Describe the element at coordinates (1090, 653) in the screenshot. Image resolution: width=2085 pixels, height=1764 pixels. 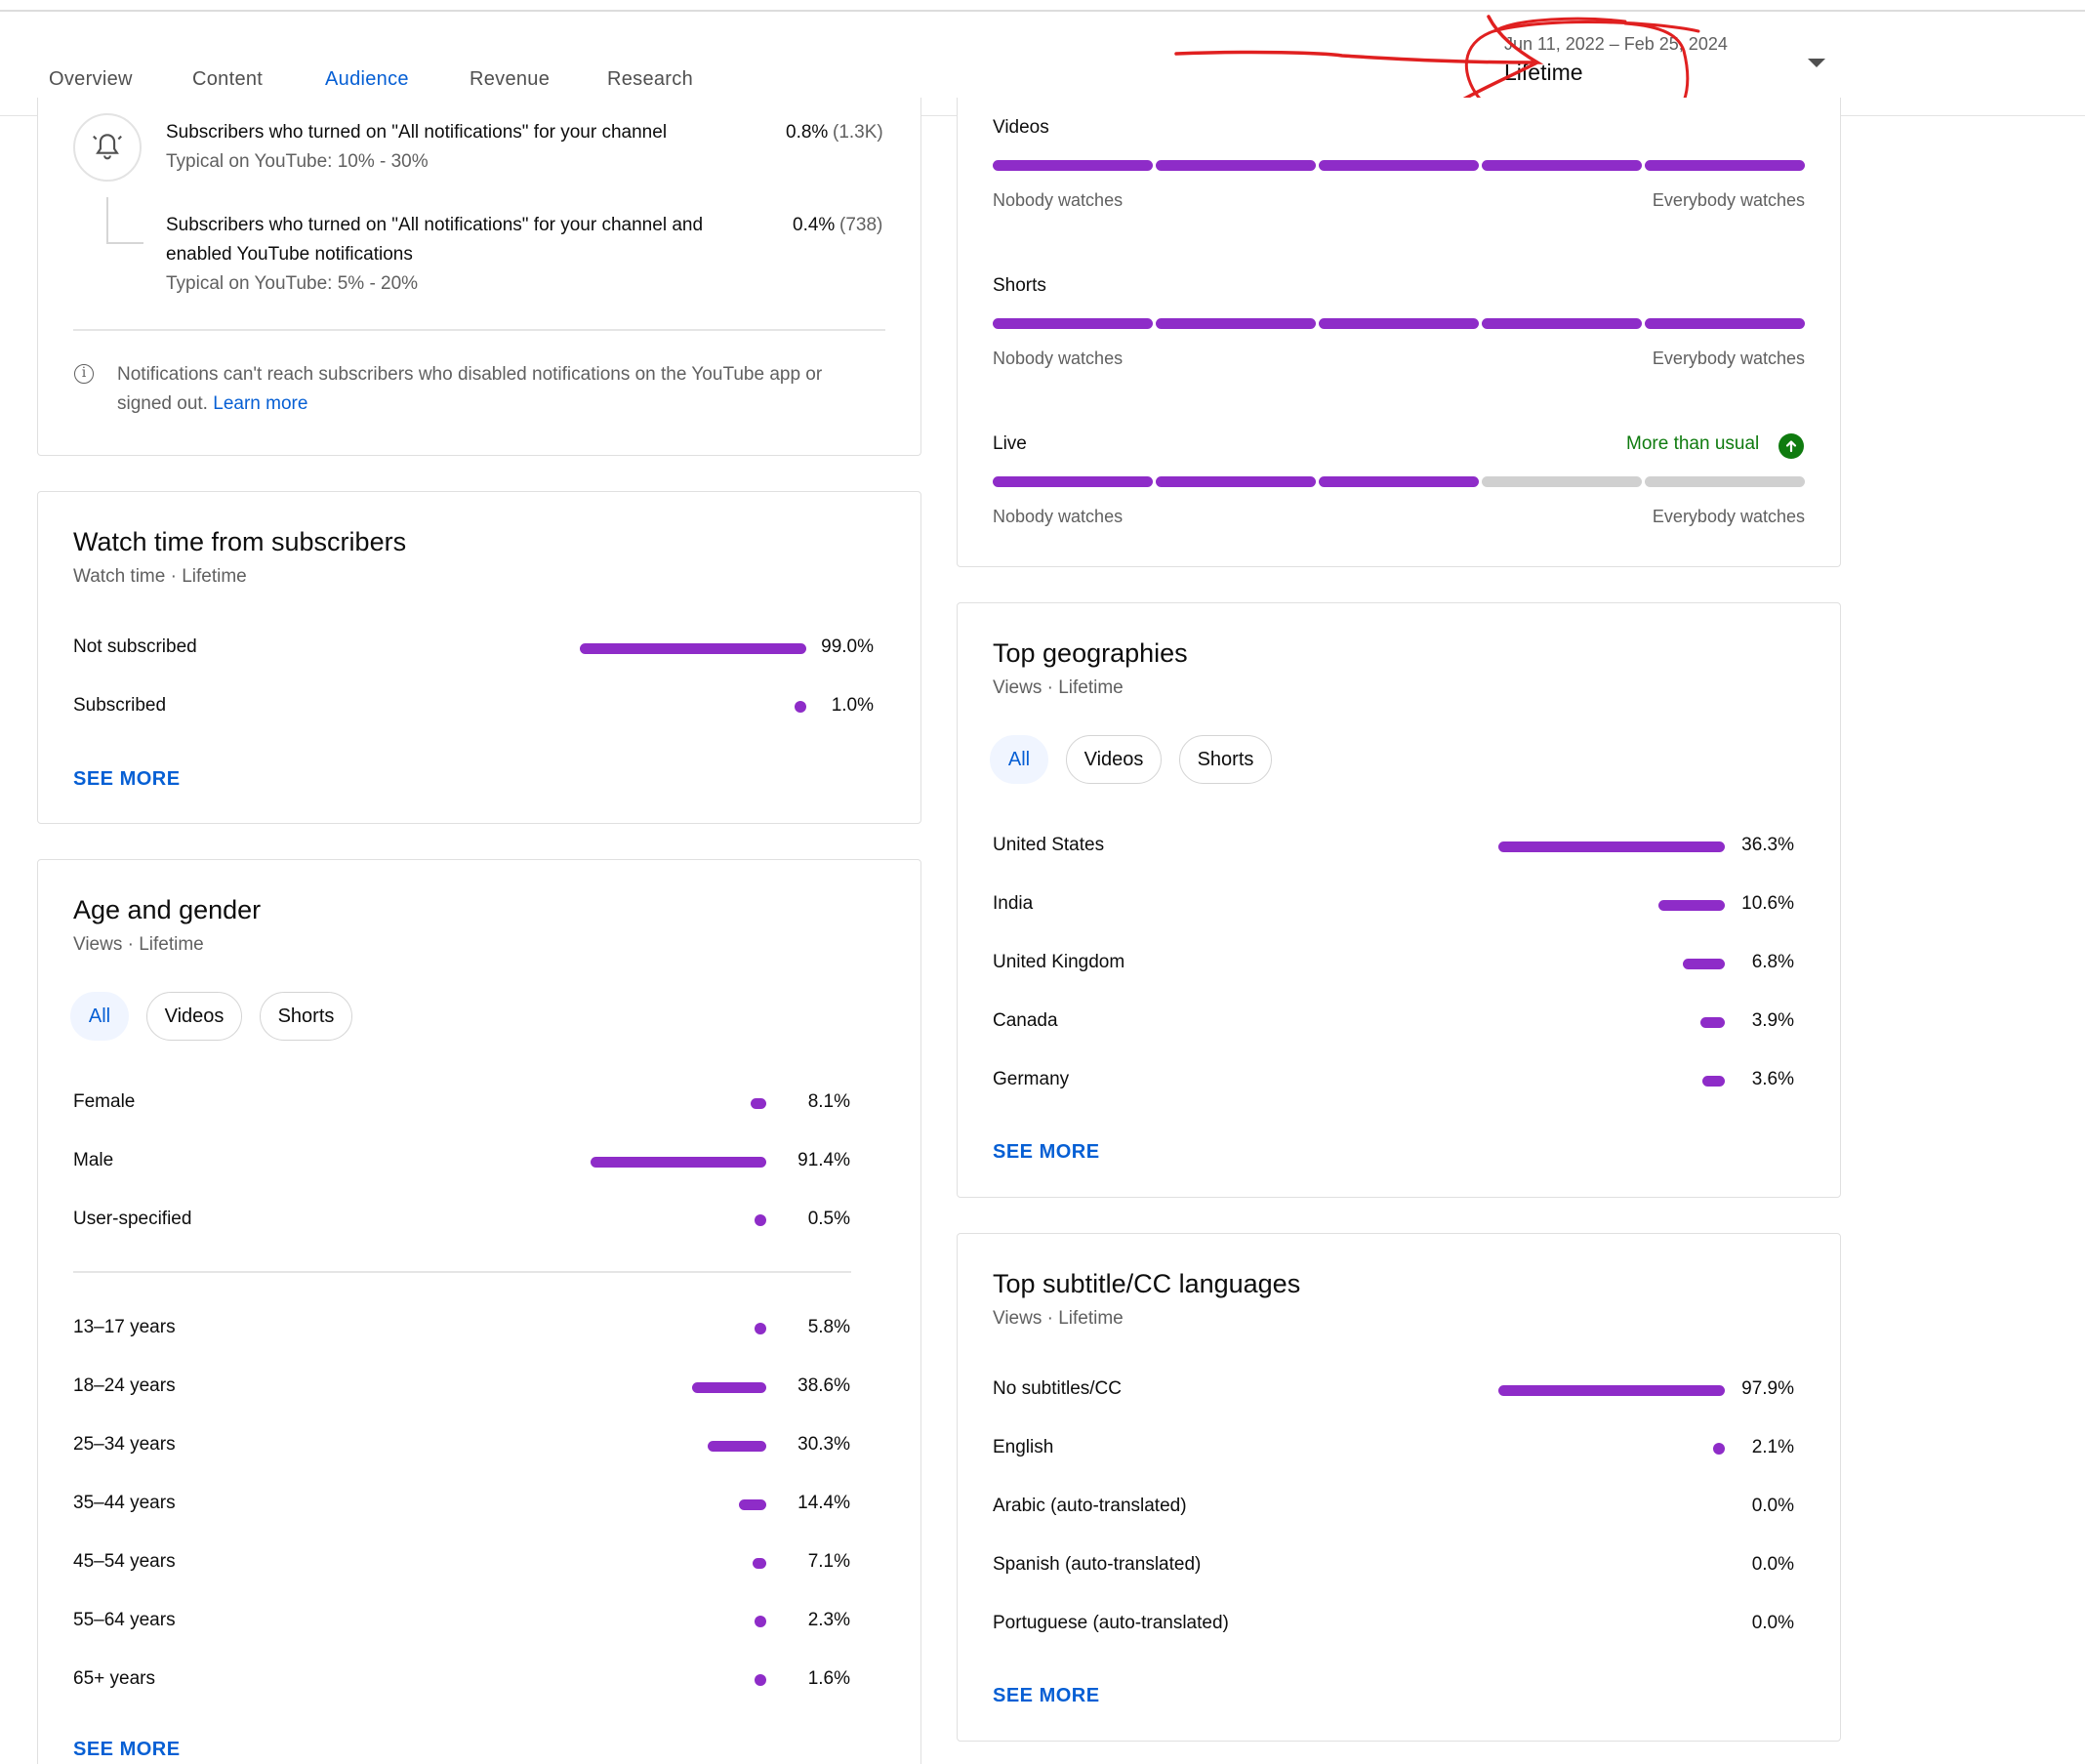
I see `top-geographies-title: Top geographies` at that location.